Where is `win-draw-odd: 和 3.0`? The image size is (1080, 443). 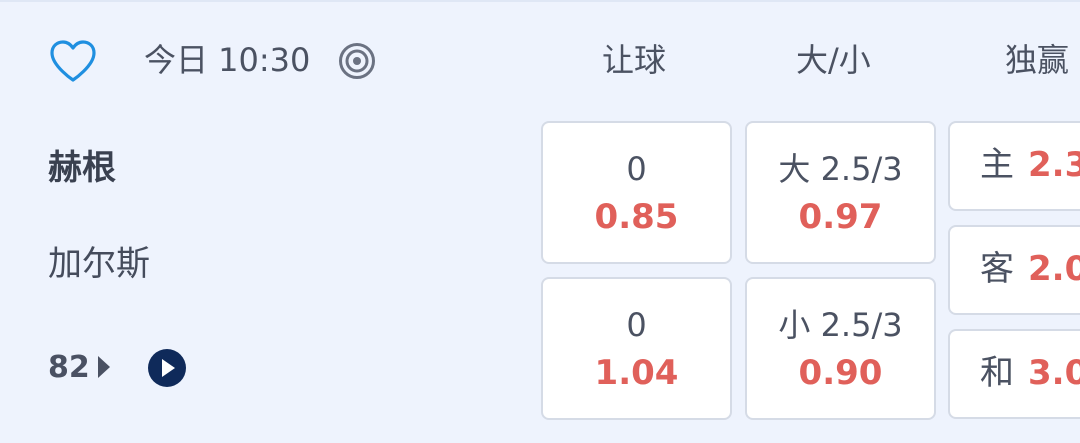 win-draw-odd: 和 3.0 is located at coordinates (1014, 374).